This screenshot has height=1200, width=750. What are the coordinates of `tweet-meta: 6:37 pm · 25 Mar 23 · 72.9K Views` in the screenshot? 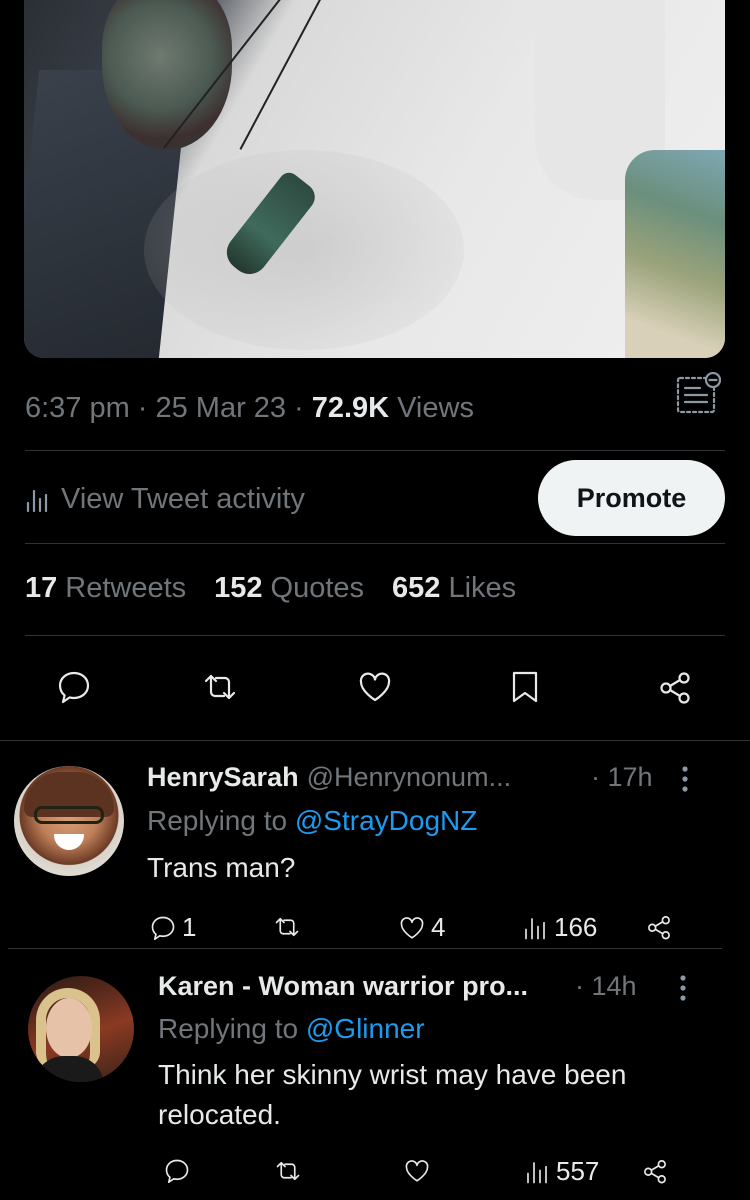 It's located at (375, 408).